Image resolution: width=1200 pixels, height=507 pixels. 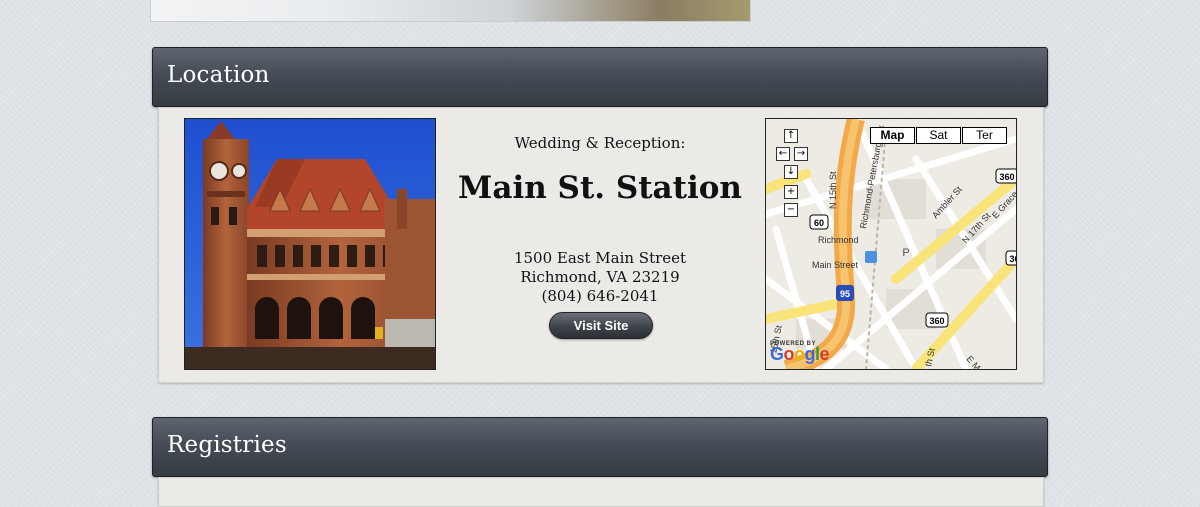 I want to click on section-title-location: Location, so click(x=218, y=75).